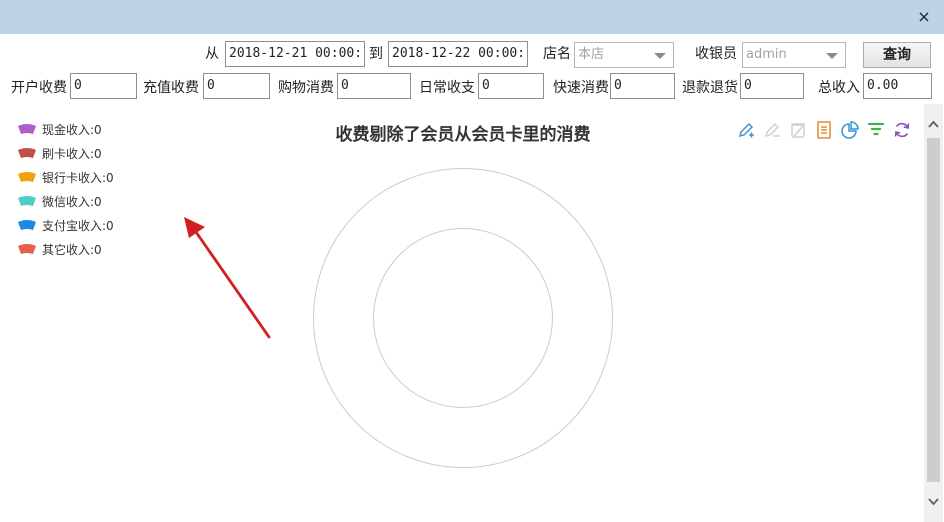 This screenshot has width=944, height=522. Describe the element at coordinates (897, 55) in the screenshot. I see `query-button: 查询` at that location.